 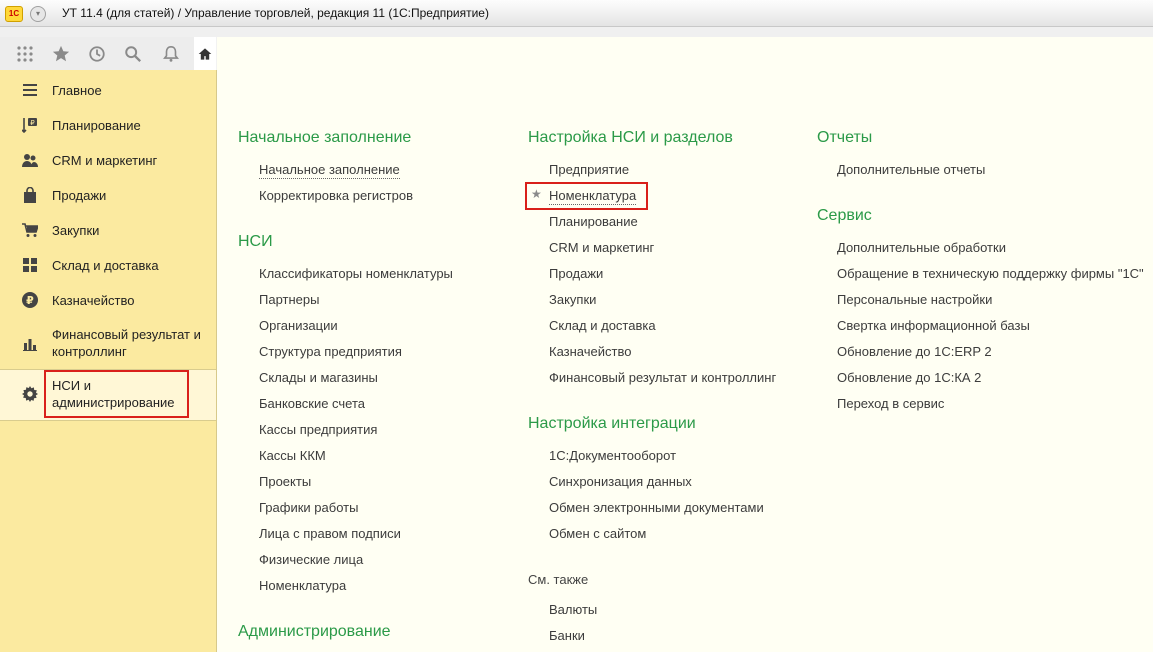 What do you see at coordinates (298, 325) in the screenshot?
I see `link-item: Организации` at bounding box center [298, 325].